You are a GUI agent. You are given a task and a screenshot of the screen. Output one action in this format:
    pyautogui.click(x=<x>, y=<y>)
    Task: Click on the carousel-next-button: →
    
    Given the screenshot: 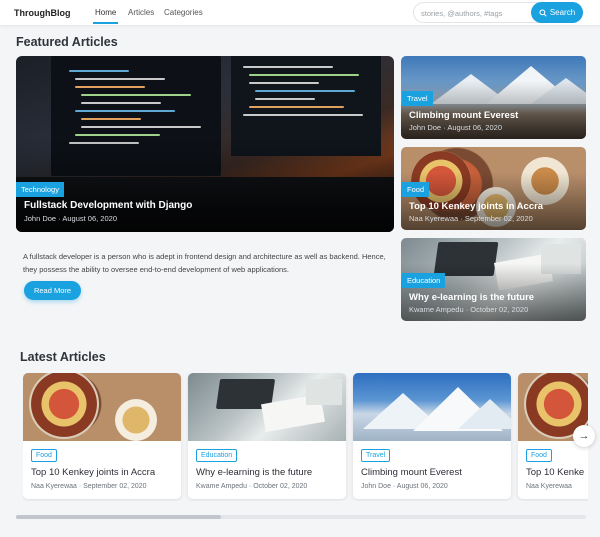 What is the action you would take?
    pyautogui.click(x=584, y=436)
    